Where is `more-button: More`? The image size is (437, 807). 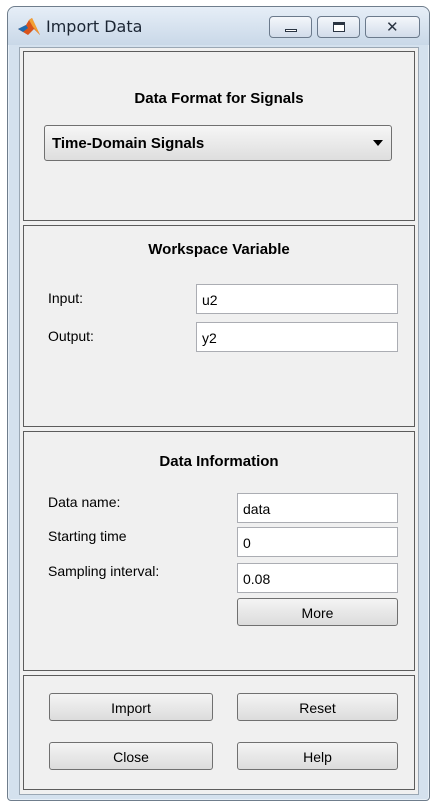
more-button: More is located at coordinates (317, 612).